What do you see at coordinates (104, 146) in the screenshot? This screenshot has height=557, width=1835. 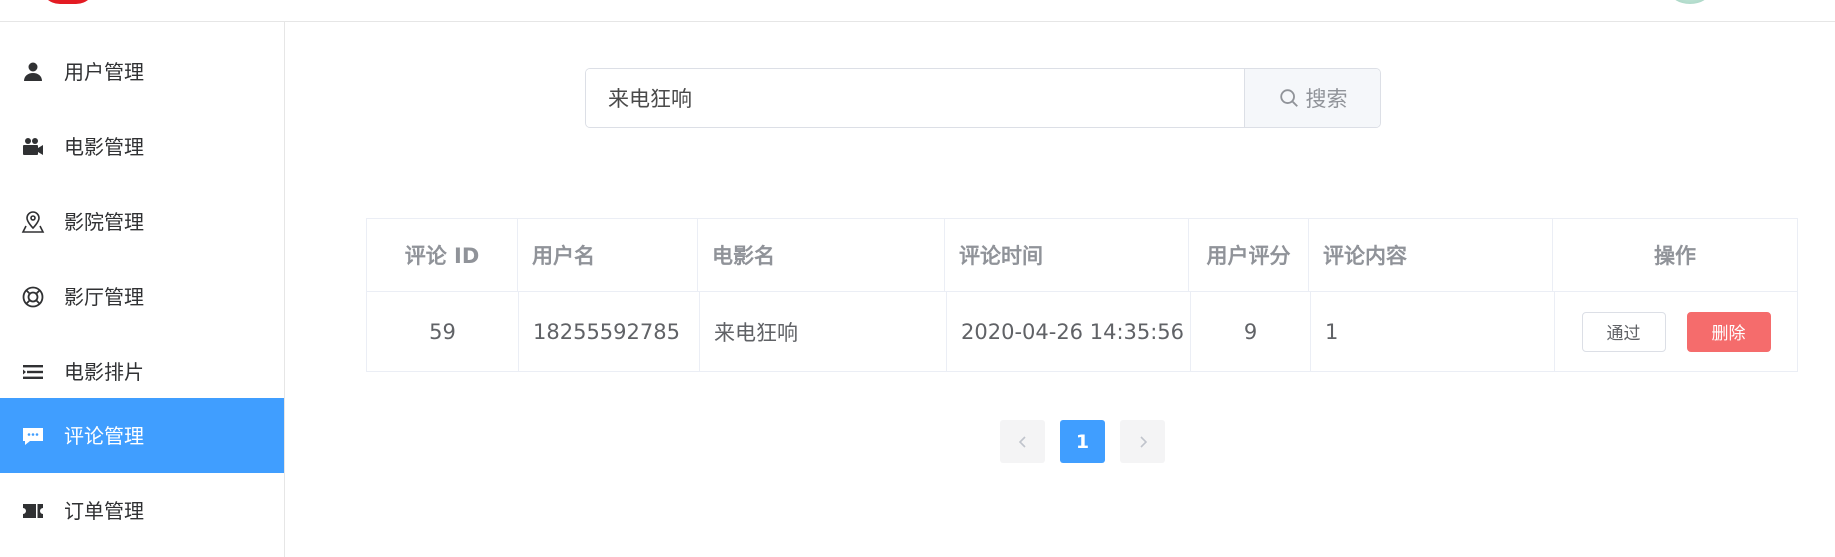 I see `sidebar-item-label: 电影管理` at bounding box center [104, 146].